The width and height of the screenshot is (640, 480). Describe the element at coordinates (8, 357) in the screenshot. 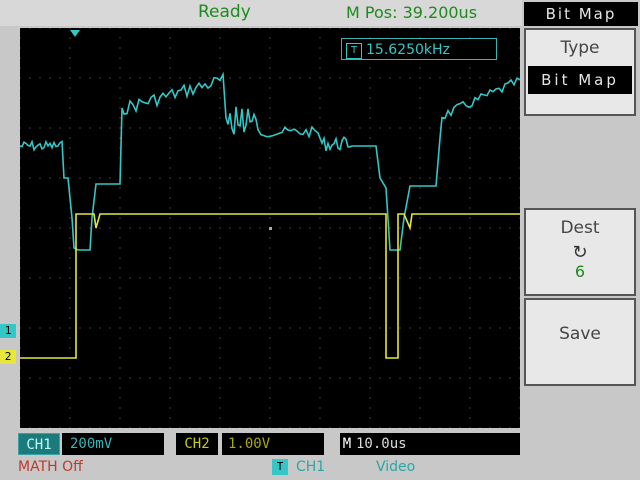

I see `ch2-ground-marker: 2` at that location.